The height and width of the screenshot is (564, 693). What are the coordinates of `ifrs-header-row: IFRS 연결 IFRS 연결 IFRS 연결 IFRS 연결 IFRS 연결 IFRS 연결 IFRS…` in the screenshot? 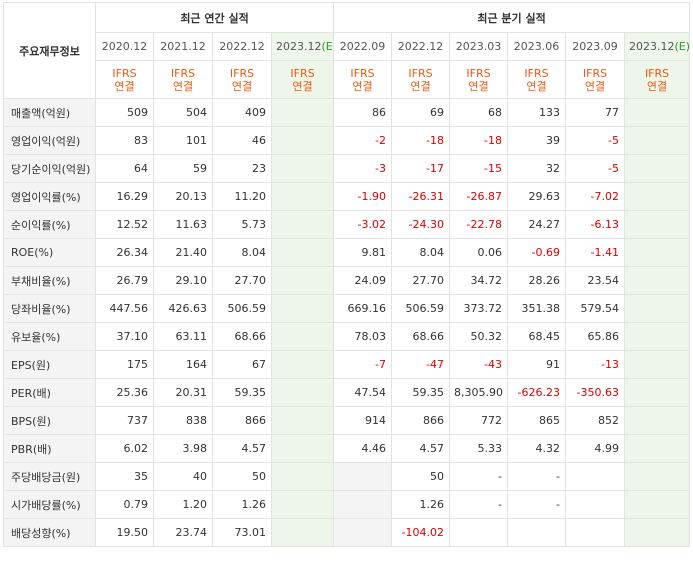 It's located at (347, 79).